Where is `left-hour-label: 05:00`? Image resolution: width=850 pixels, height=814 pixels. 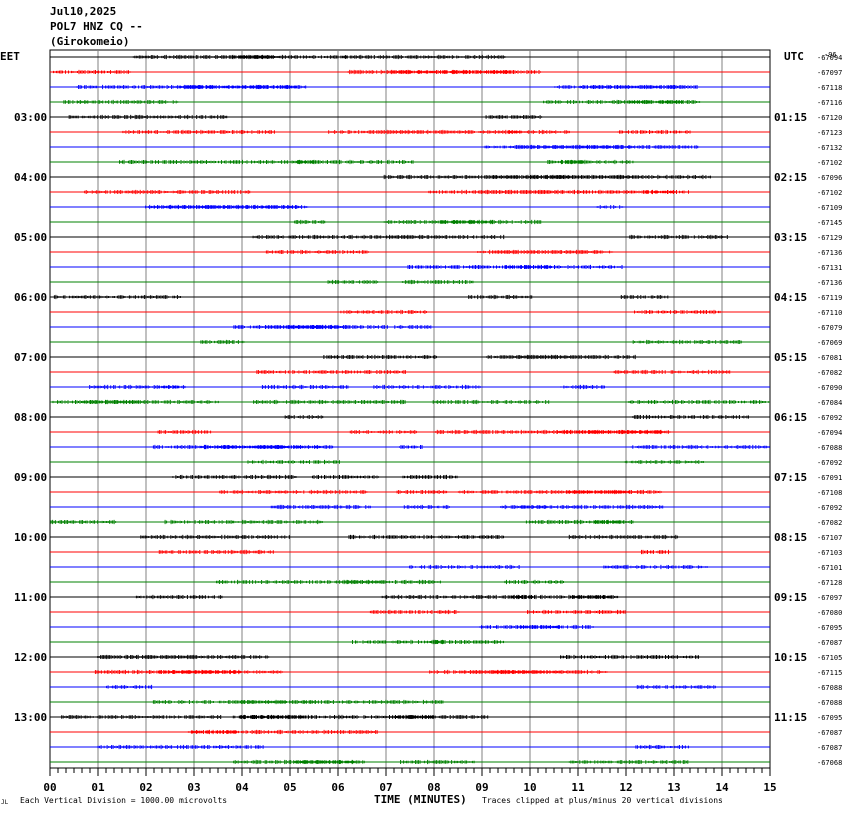 left-hour-label: 05:00 is located at coordinates (30, 237).